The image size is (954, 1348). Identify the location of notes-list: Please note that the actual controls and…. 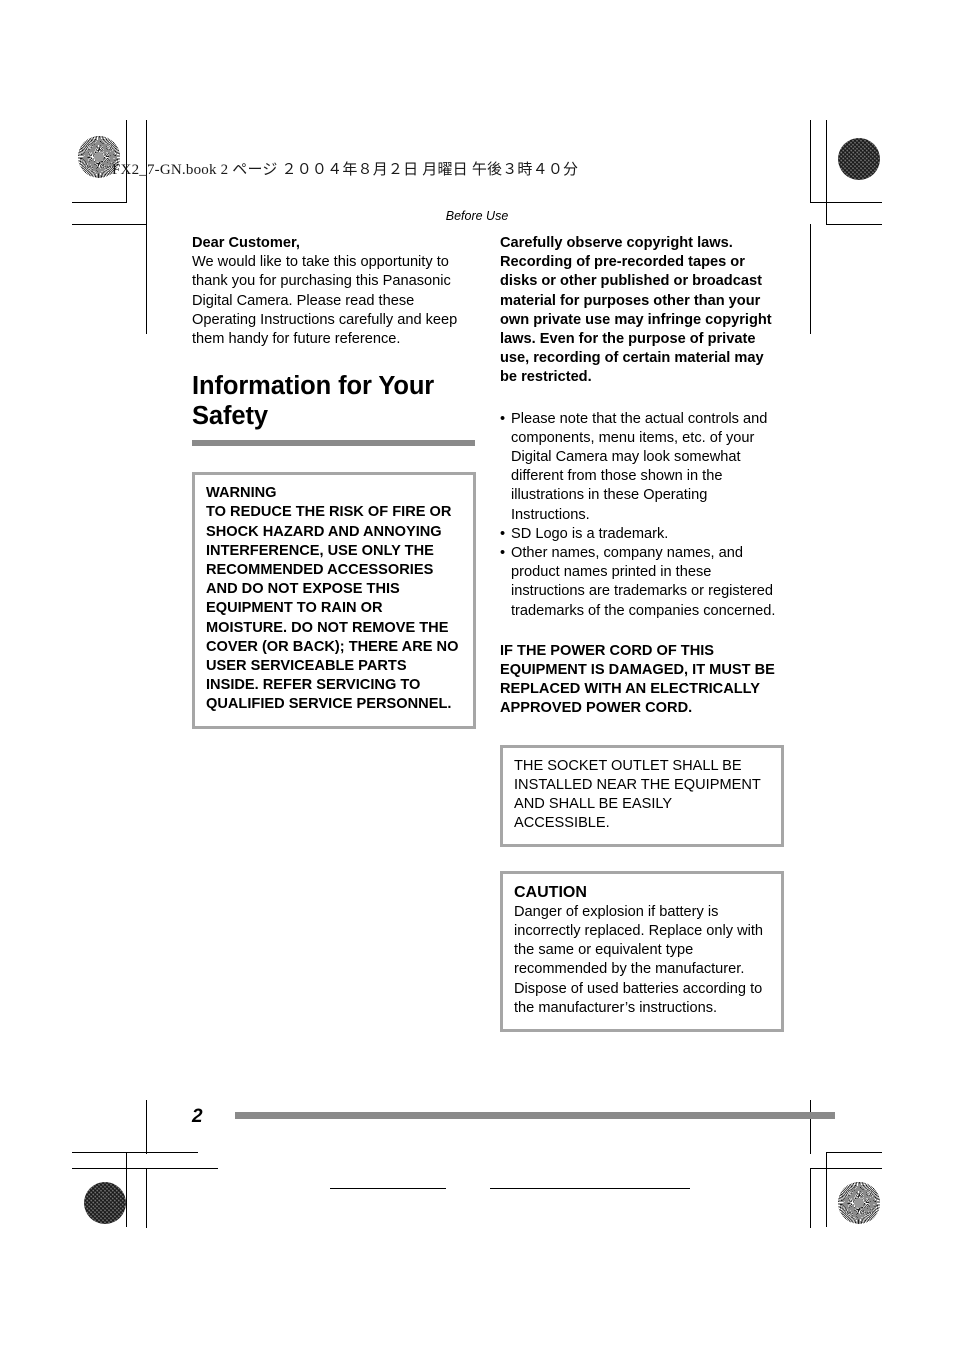
(642, 515).